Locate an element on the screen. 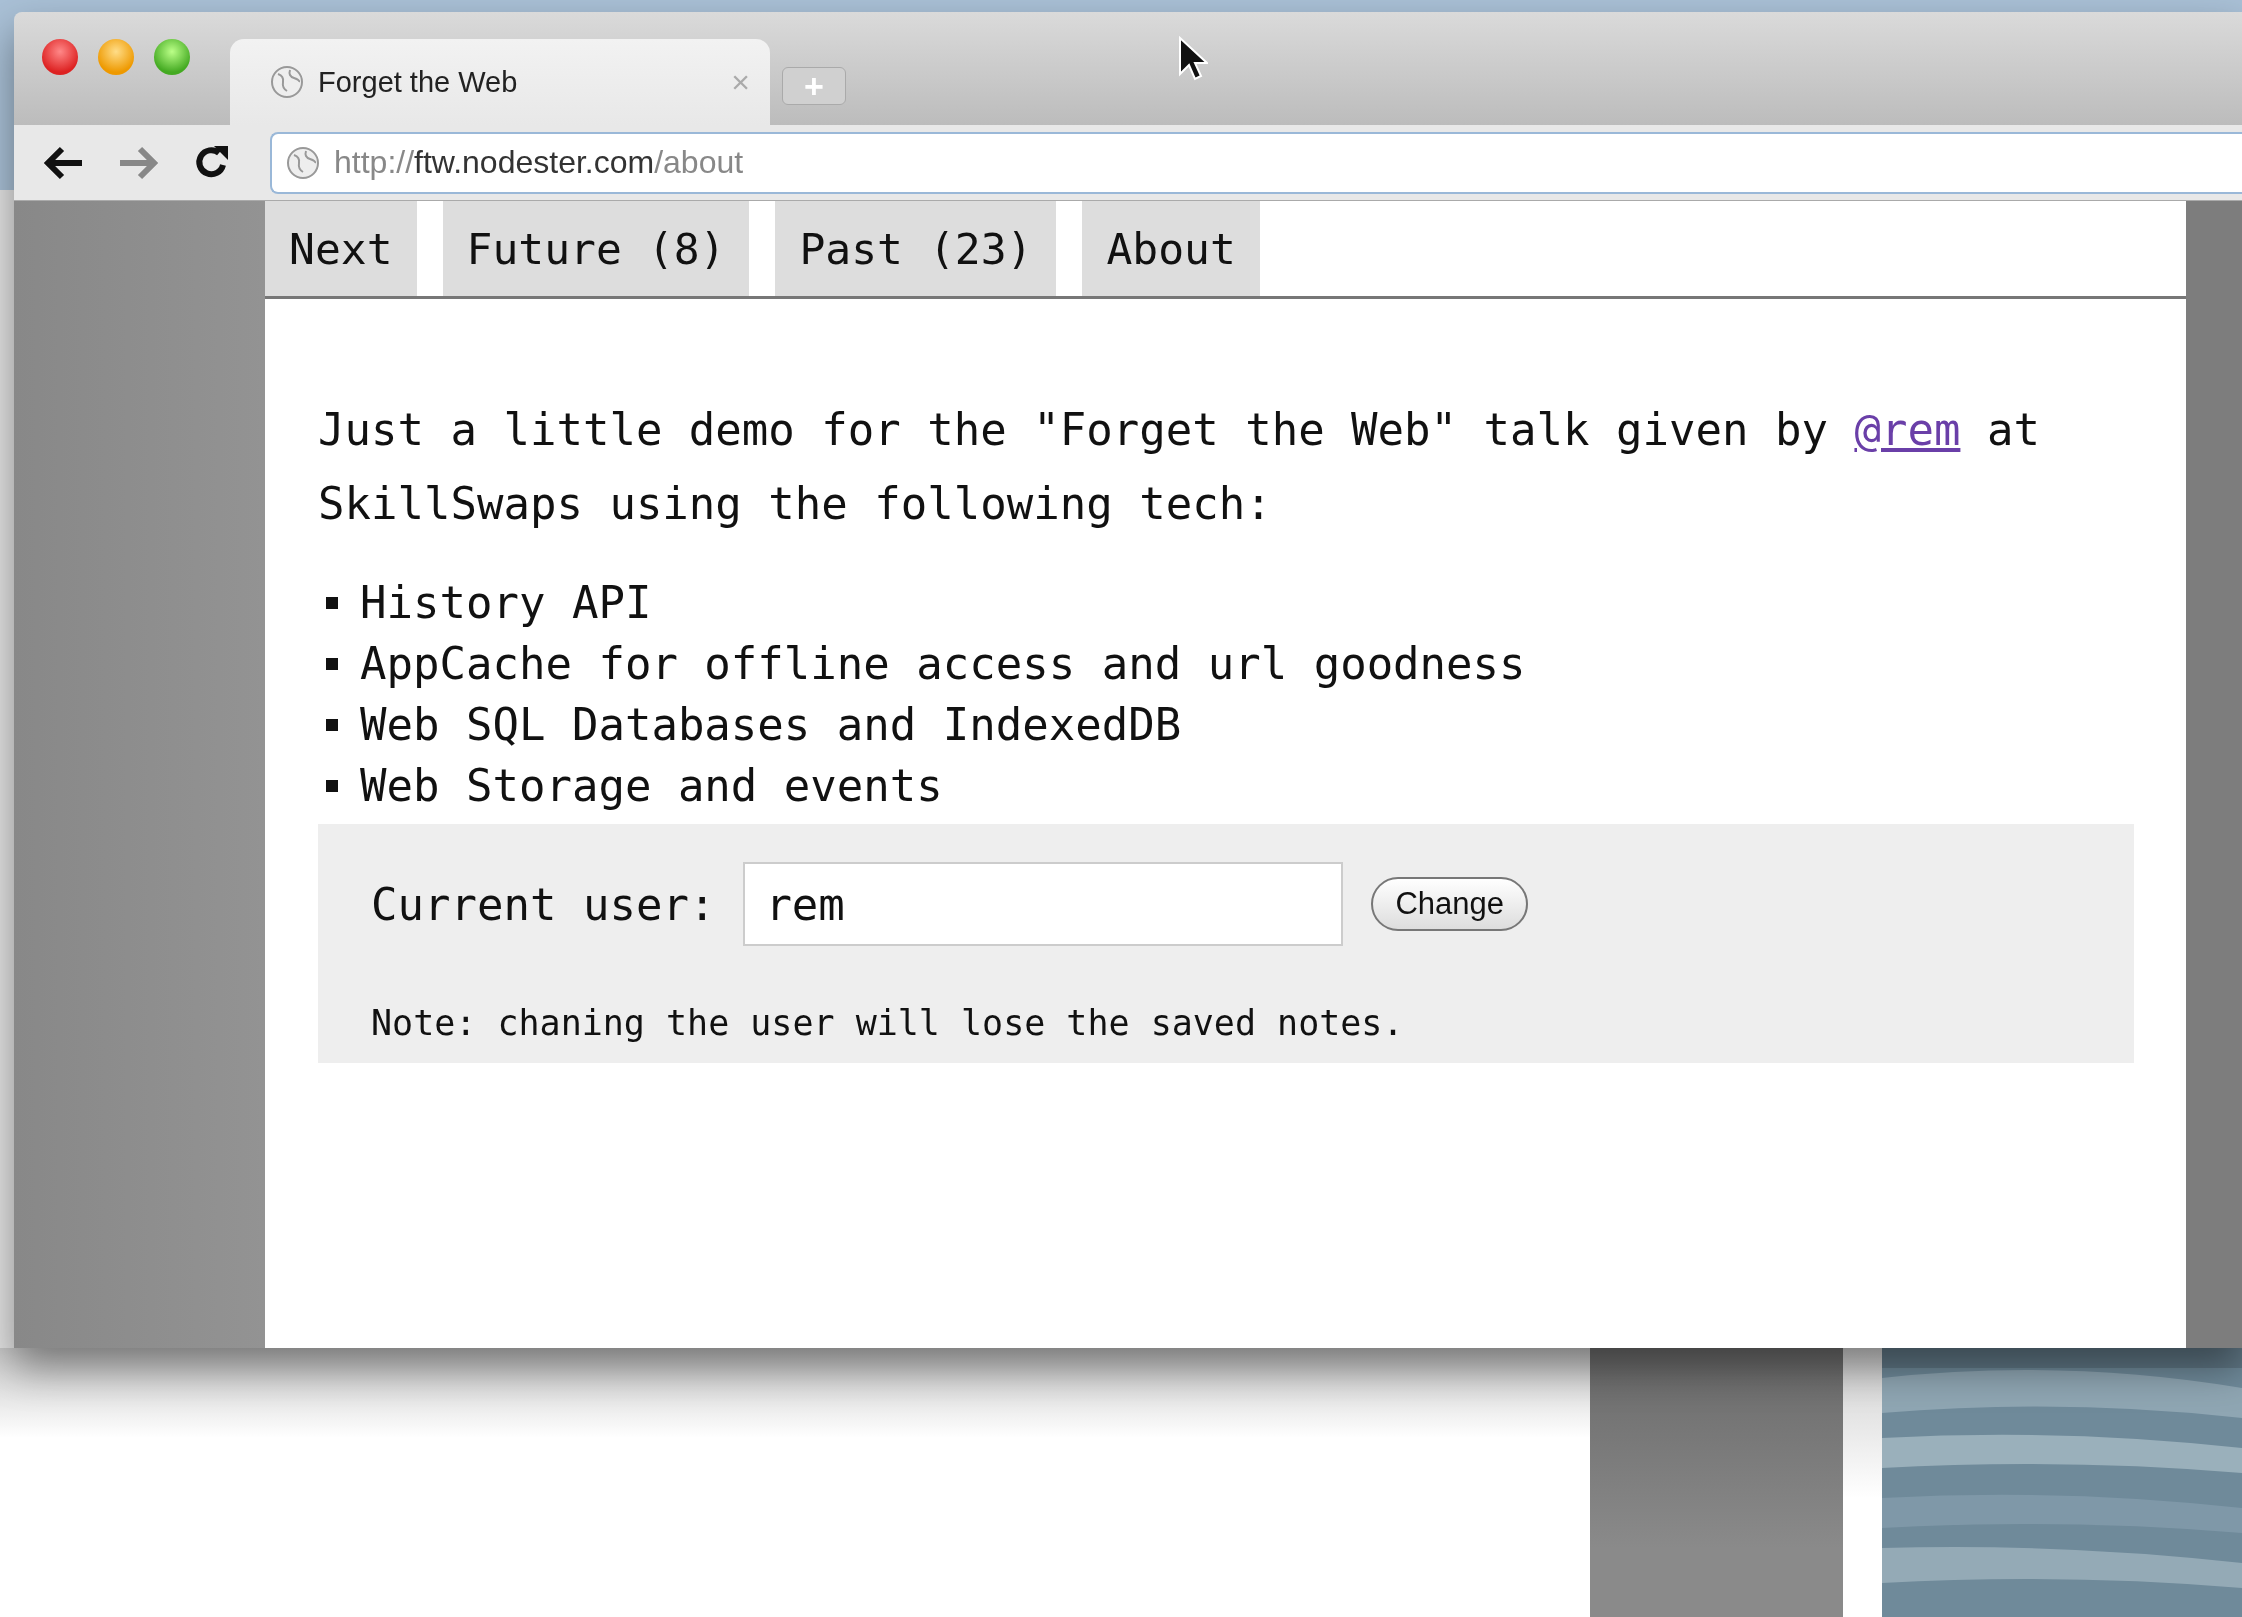 The height and width of the screenshot is (1617, 2242). back-icon is located at coordinates (64, 162).